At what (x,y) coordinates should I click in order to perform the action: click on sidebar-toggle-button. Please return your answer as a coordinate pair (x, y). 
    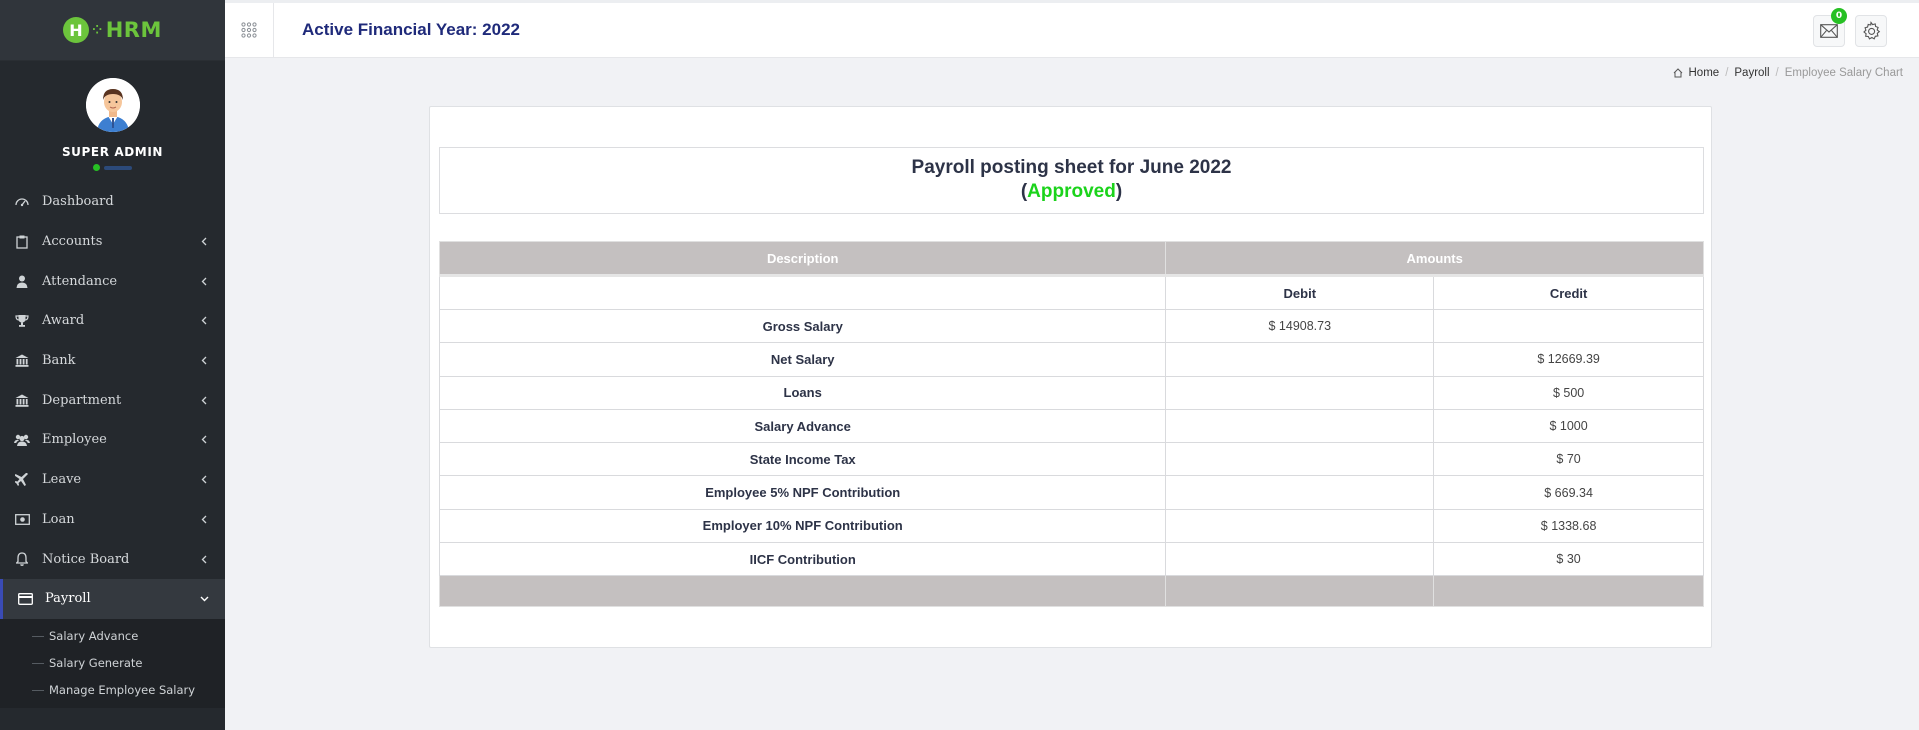
    Looking at the image, I should click on (249, 30).